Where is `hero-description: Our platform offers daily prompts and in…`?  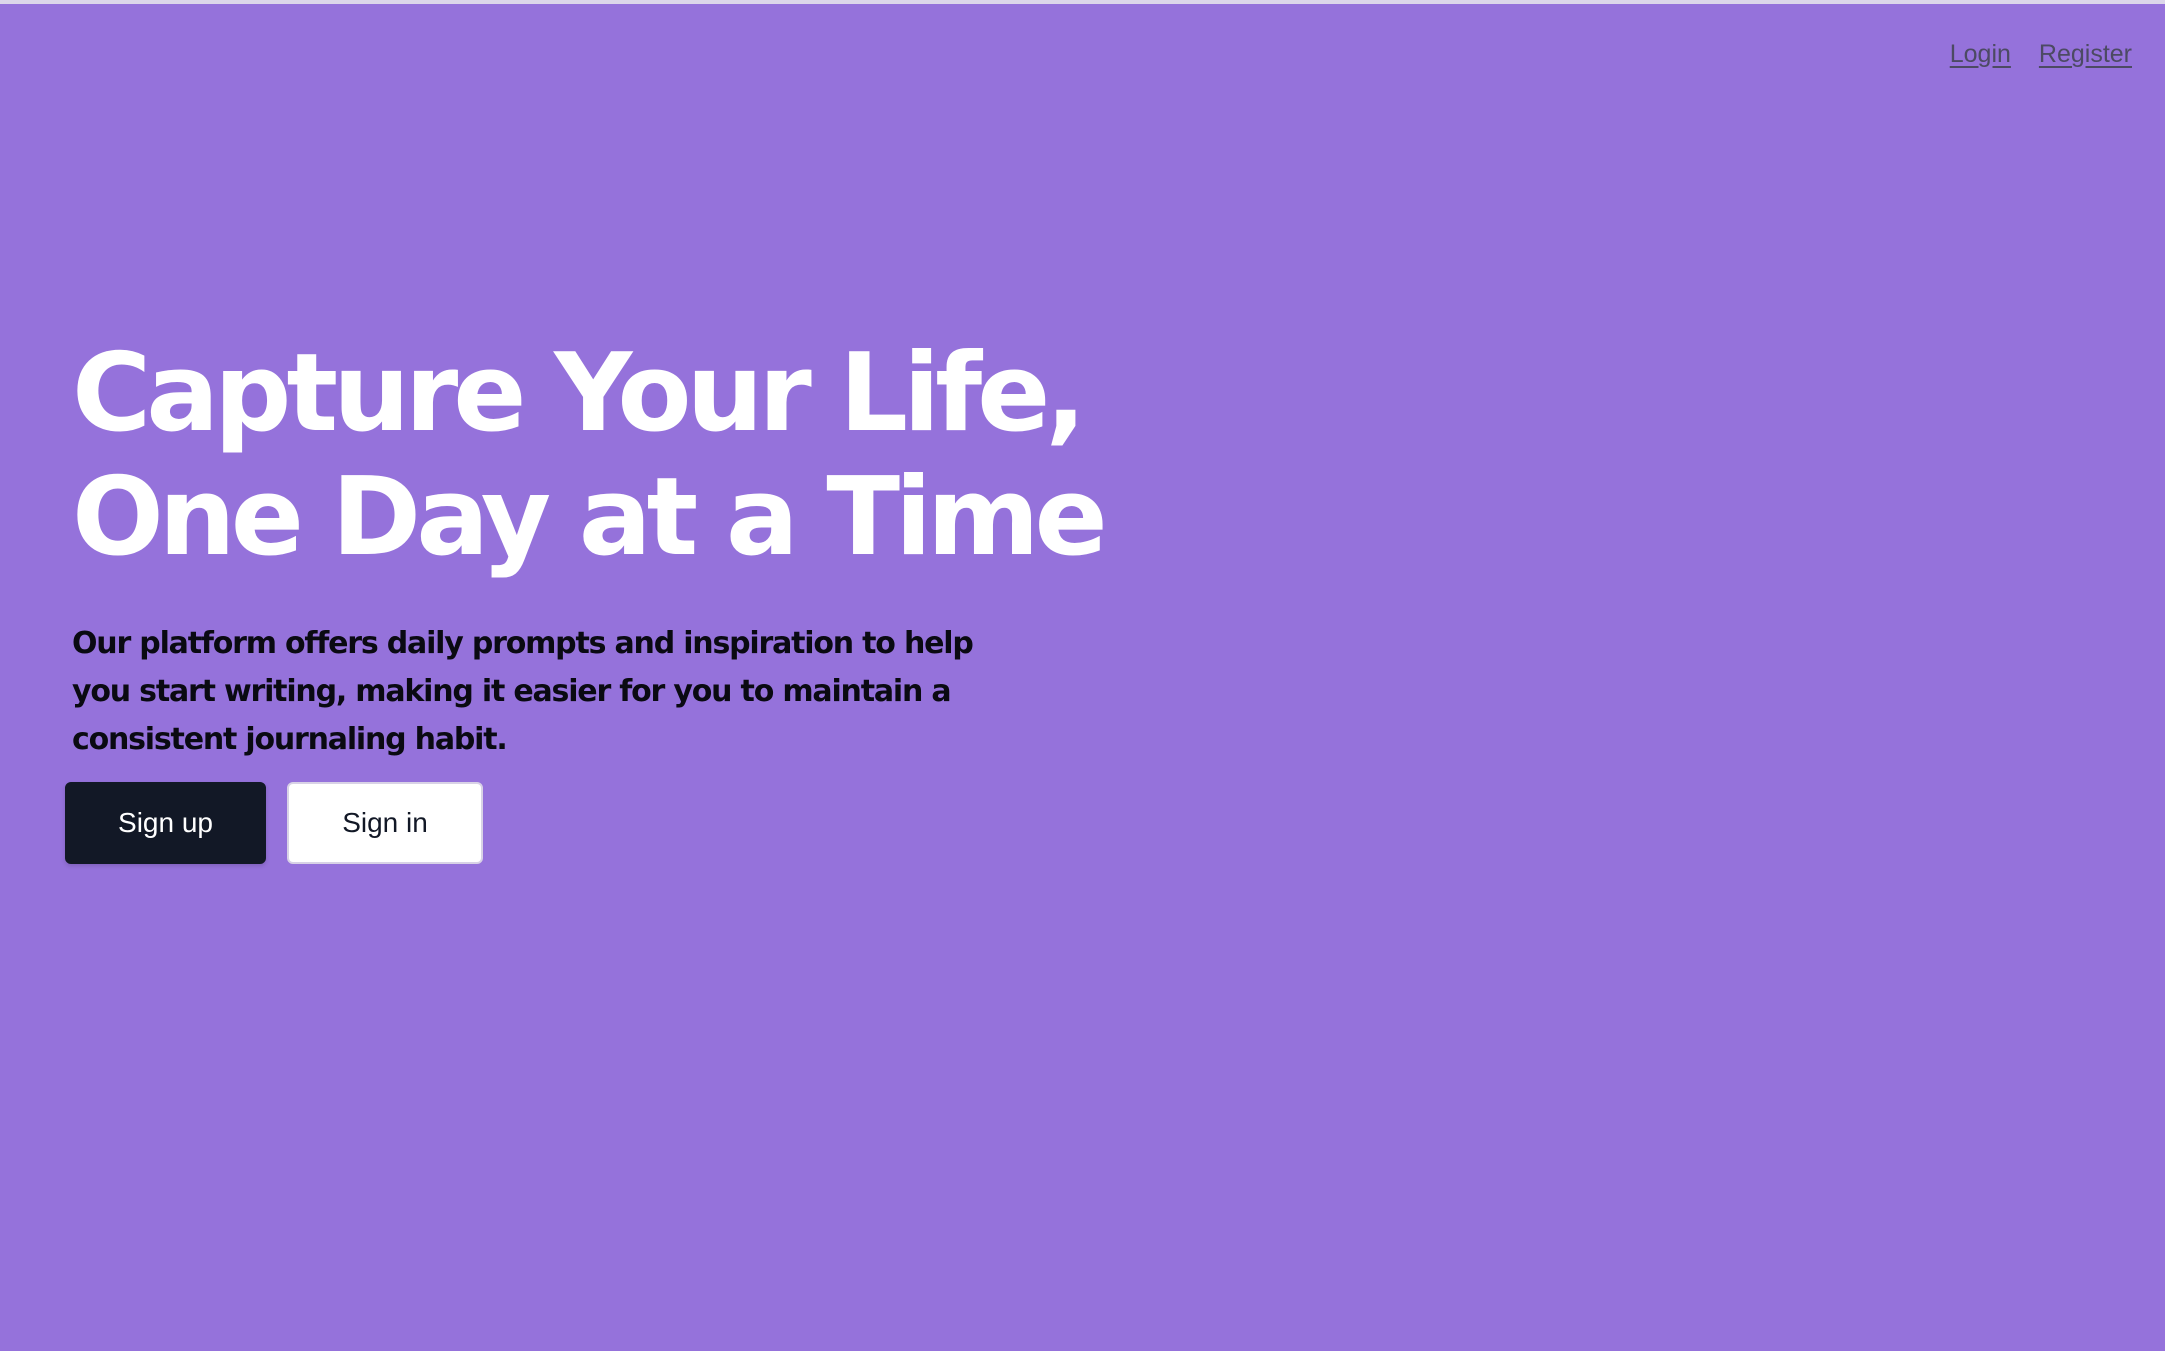
hero-description: Our platform offers daily prompts and in… is located at coordinates (523, 691).